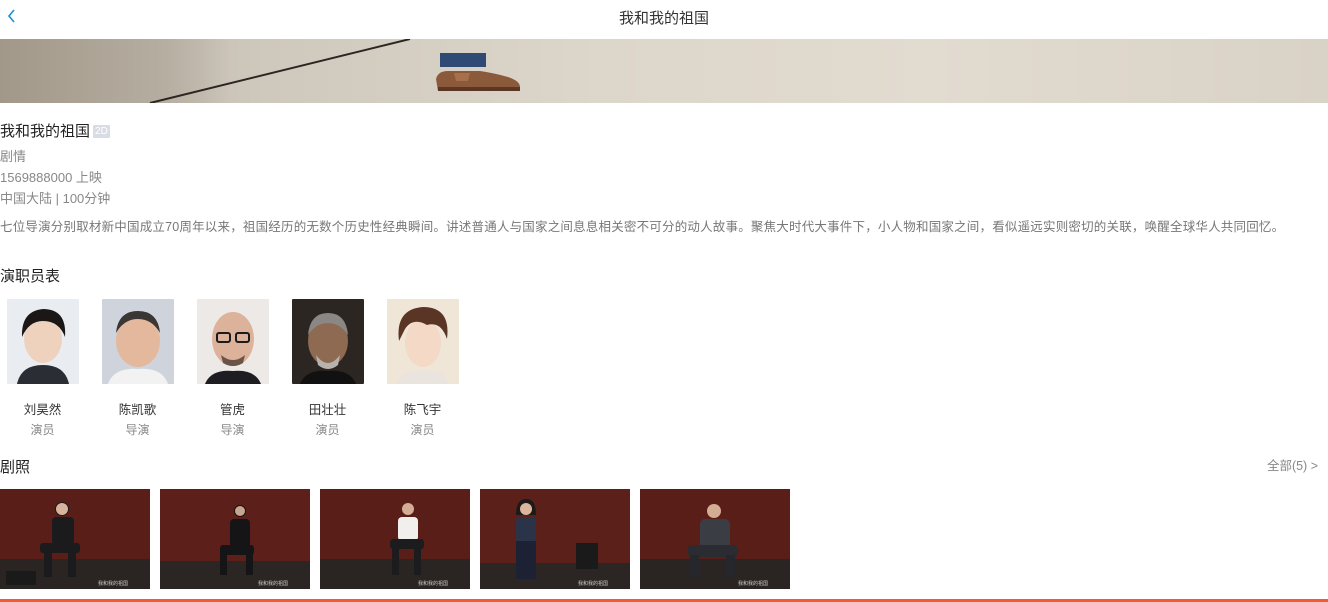  Describe the element at coordinates (51, 177) in the screenshot. I see `movie-release: 1569888000 上映` at that location.